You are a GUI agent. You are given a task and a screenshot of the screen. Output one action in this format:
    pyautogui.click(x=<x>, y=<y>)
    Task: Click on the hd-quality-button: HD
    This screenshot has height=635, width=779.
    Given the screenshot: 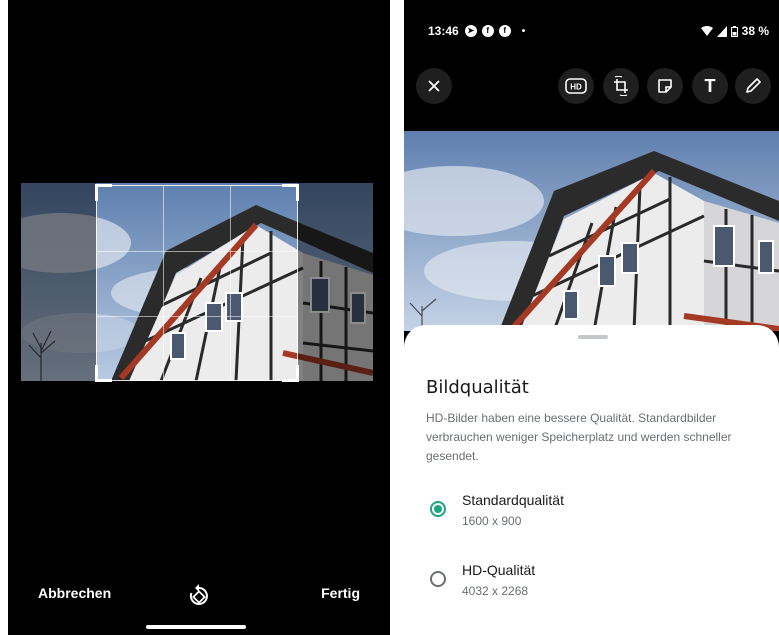 What is the action you would take?
    pyautogui.click(x=576, y=86)
    